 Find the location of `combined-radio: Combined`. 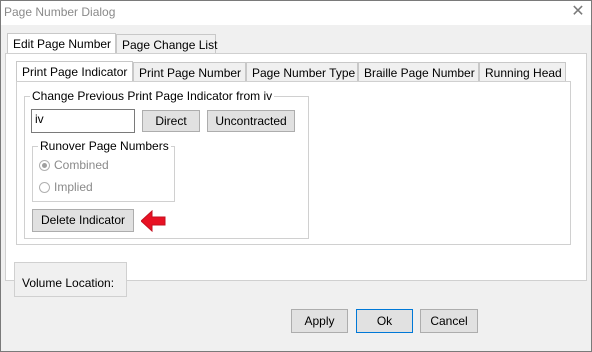

combined-radio: Combined is located at coordinates (74, 165).